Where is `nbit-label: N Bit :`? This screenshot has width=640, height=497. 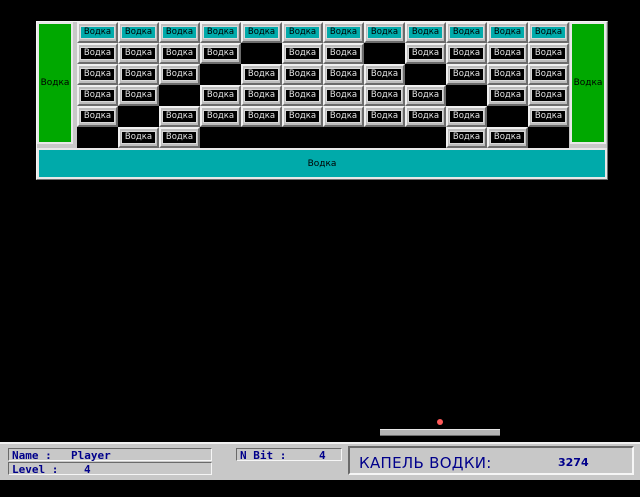 nbit-label: N Bit : is located at coordinates (266, 455).